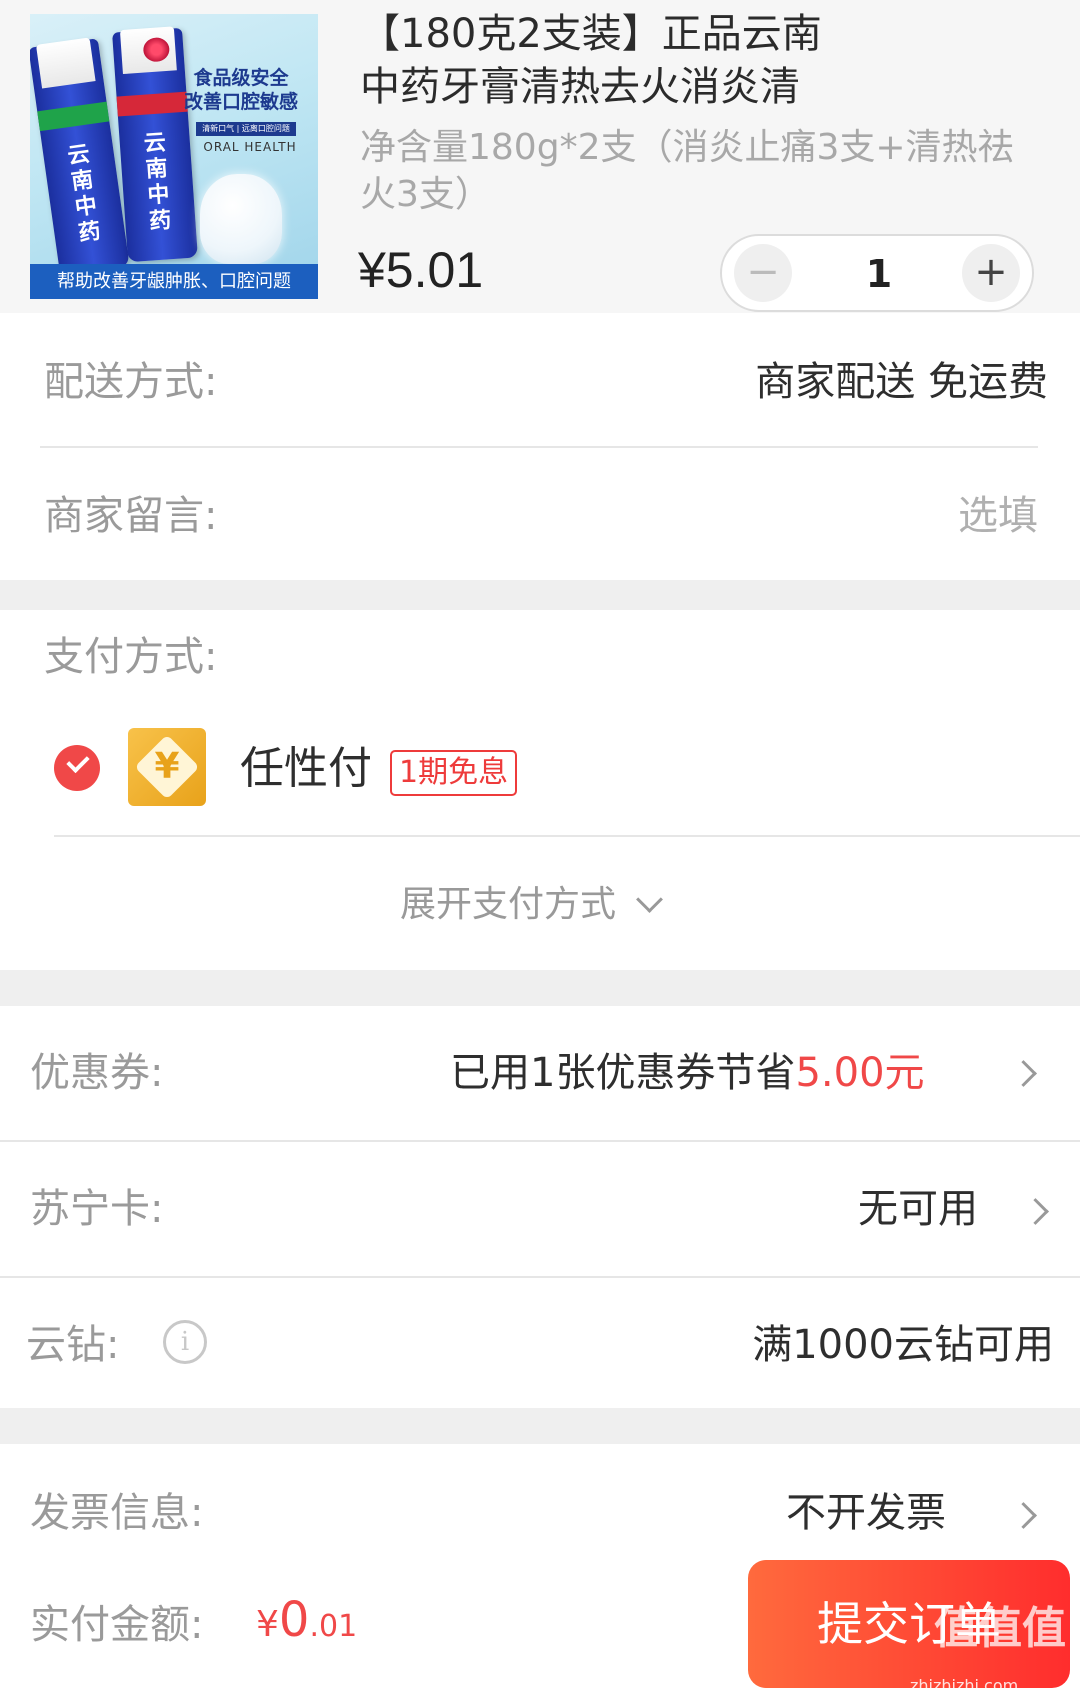 The height and width of the screenshot is (1701, 1080). Describe the element at coordinates (167, 767) in the screenshot. I see `renxingfu-pay-icon: ¥` at that location.